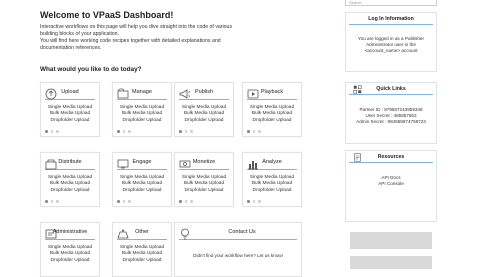  What do you see at coordinates (204, 92) in the screenshot?
I see `card-title: Publish` at bounding box center [204, 92].